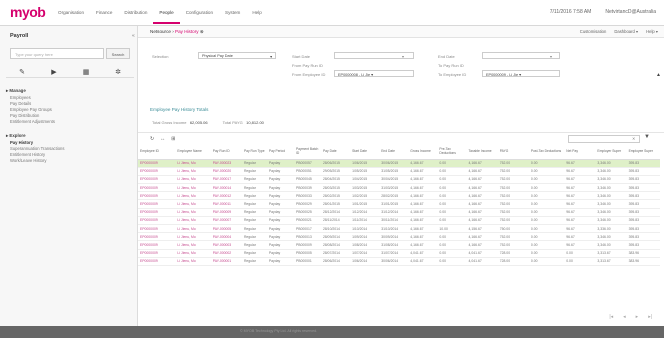 The image size is (664, 338). What do you see at coordinates (580, 152) in the screenshot?
I see `column-header: Net Pay` at bounding box center [580, 152].